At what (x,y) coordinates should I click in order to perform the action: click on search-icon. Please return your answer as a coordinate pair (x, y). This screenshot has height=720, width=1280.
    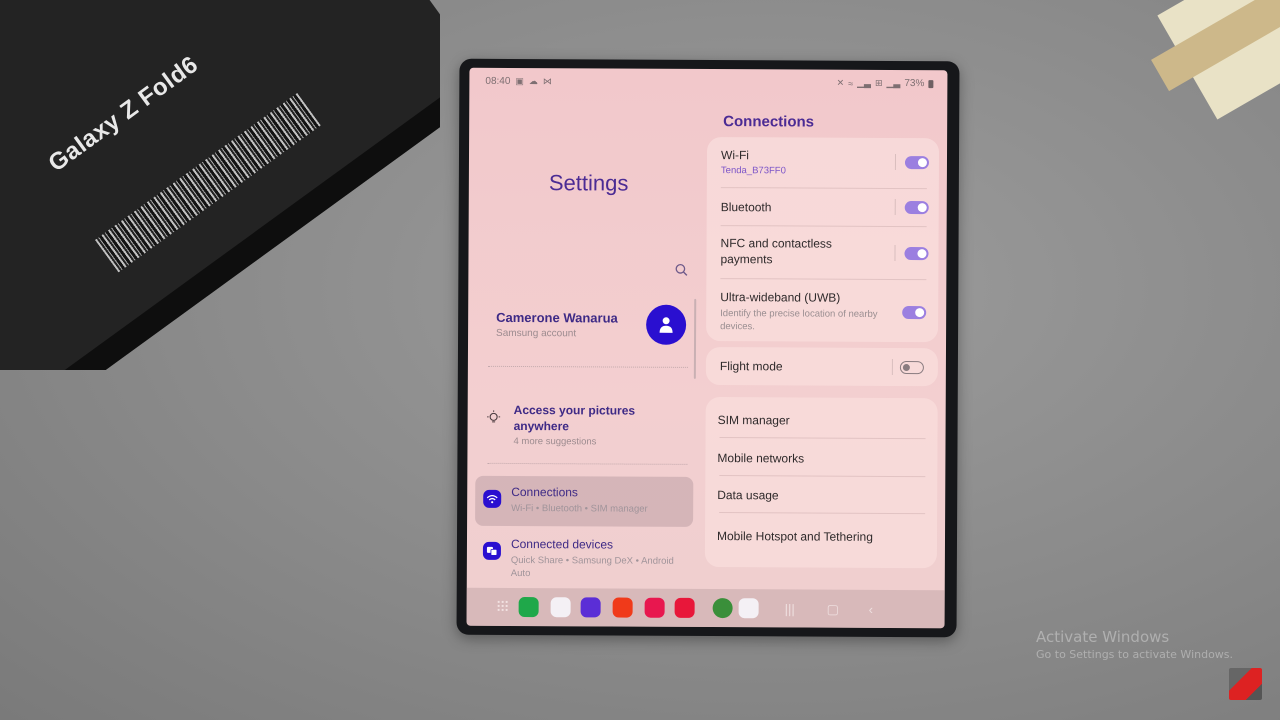
    Looking at the image, I should click on (681, 270).